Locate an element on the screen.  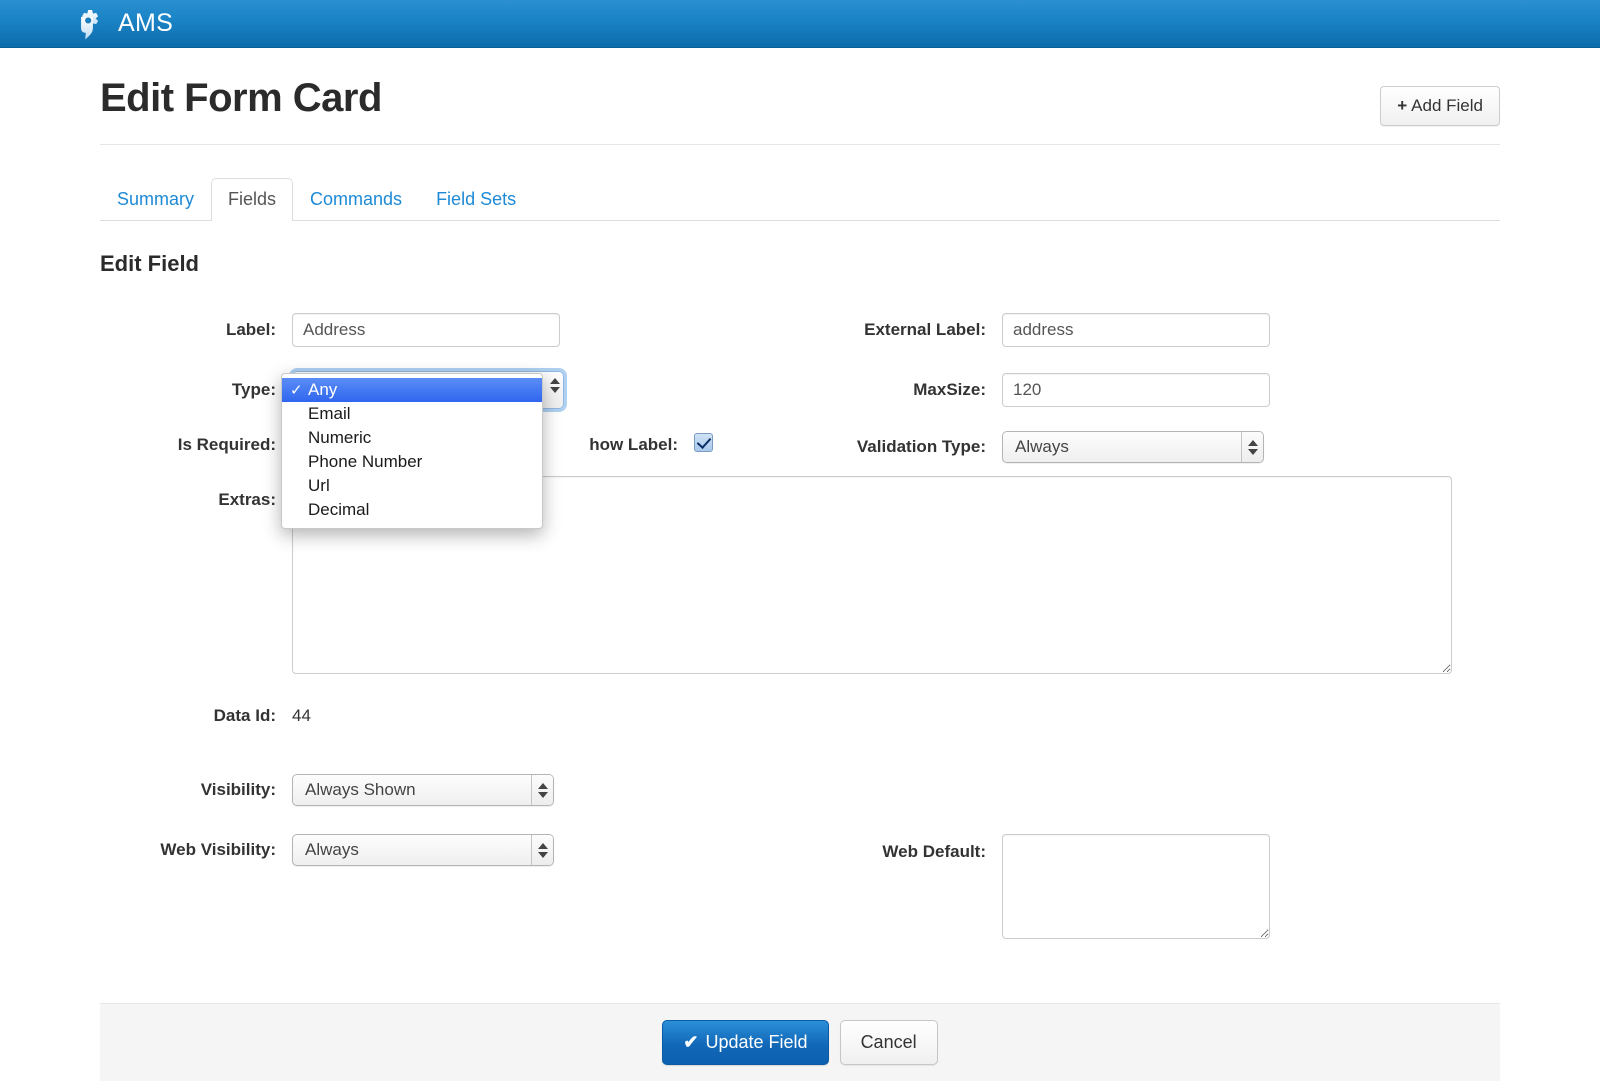
field-row-maxsize: MaxSize: is located at coordinates (1040, 390).